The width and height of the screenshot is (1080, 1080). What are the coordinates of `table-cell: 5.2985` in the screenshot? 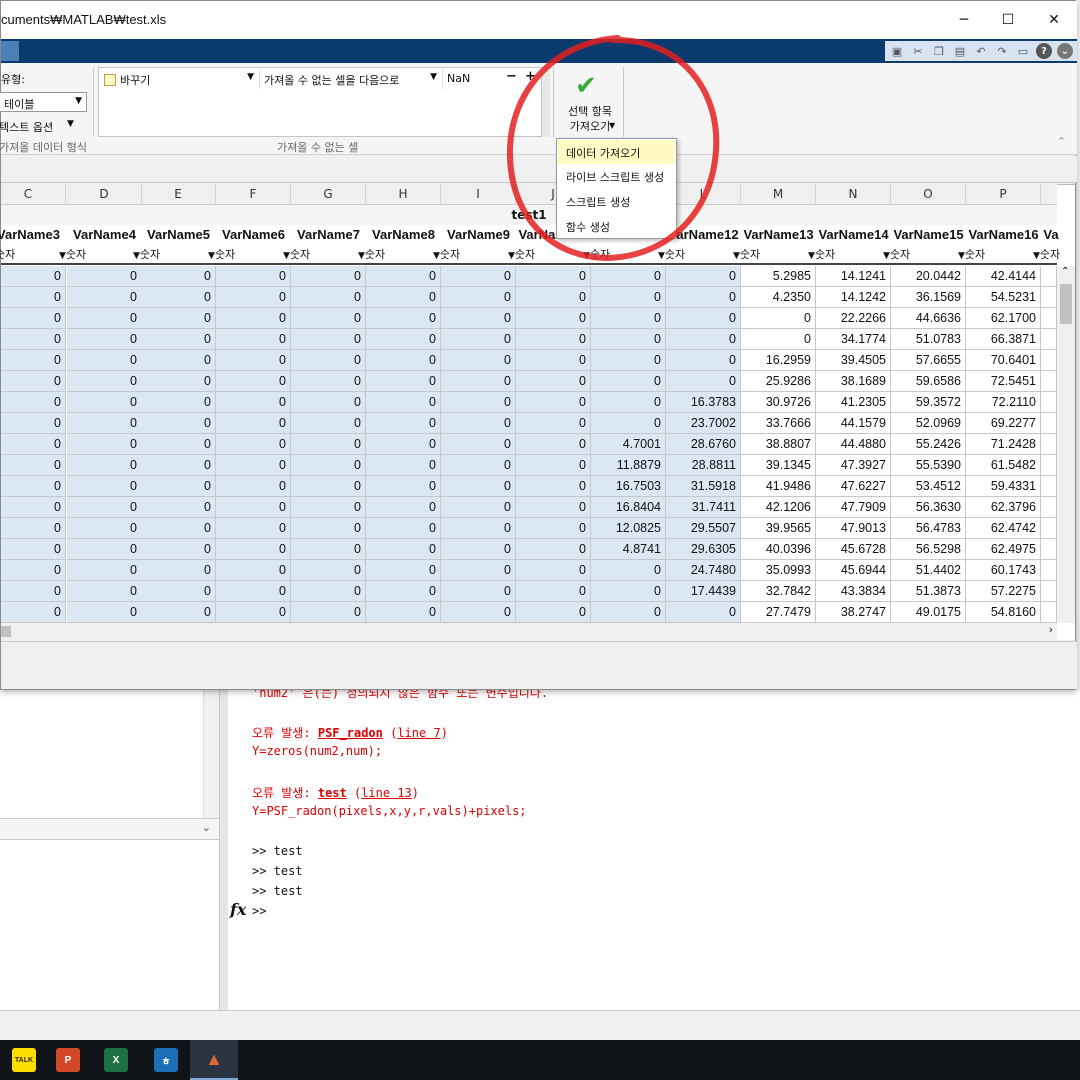 It's located at (778, 276).